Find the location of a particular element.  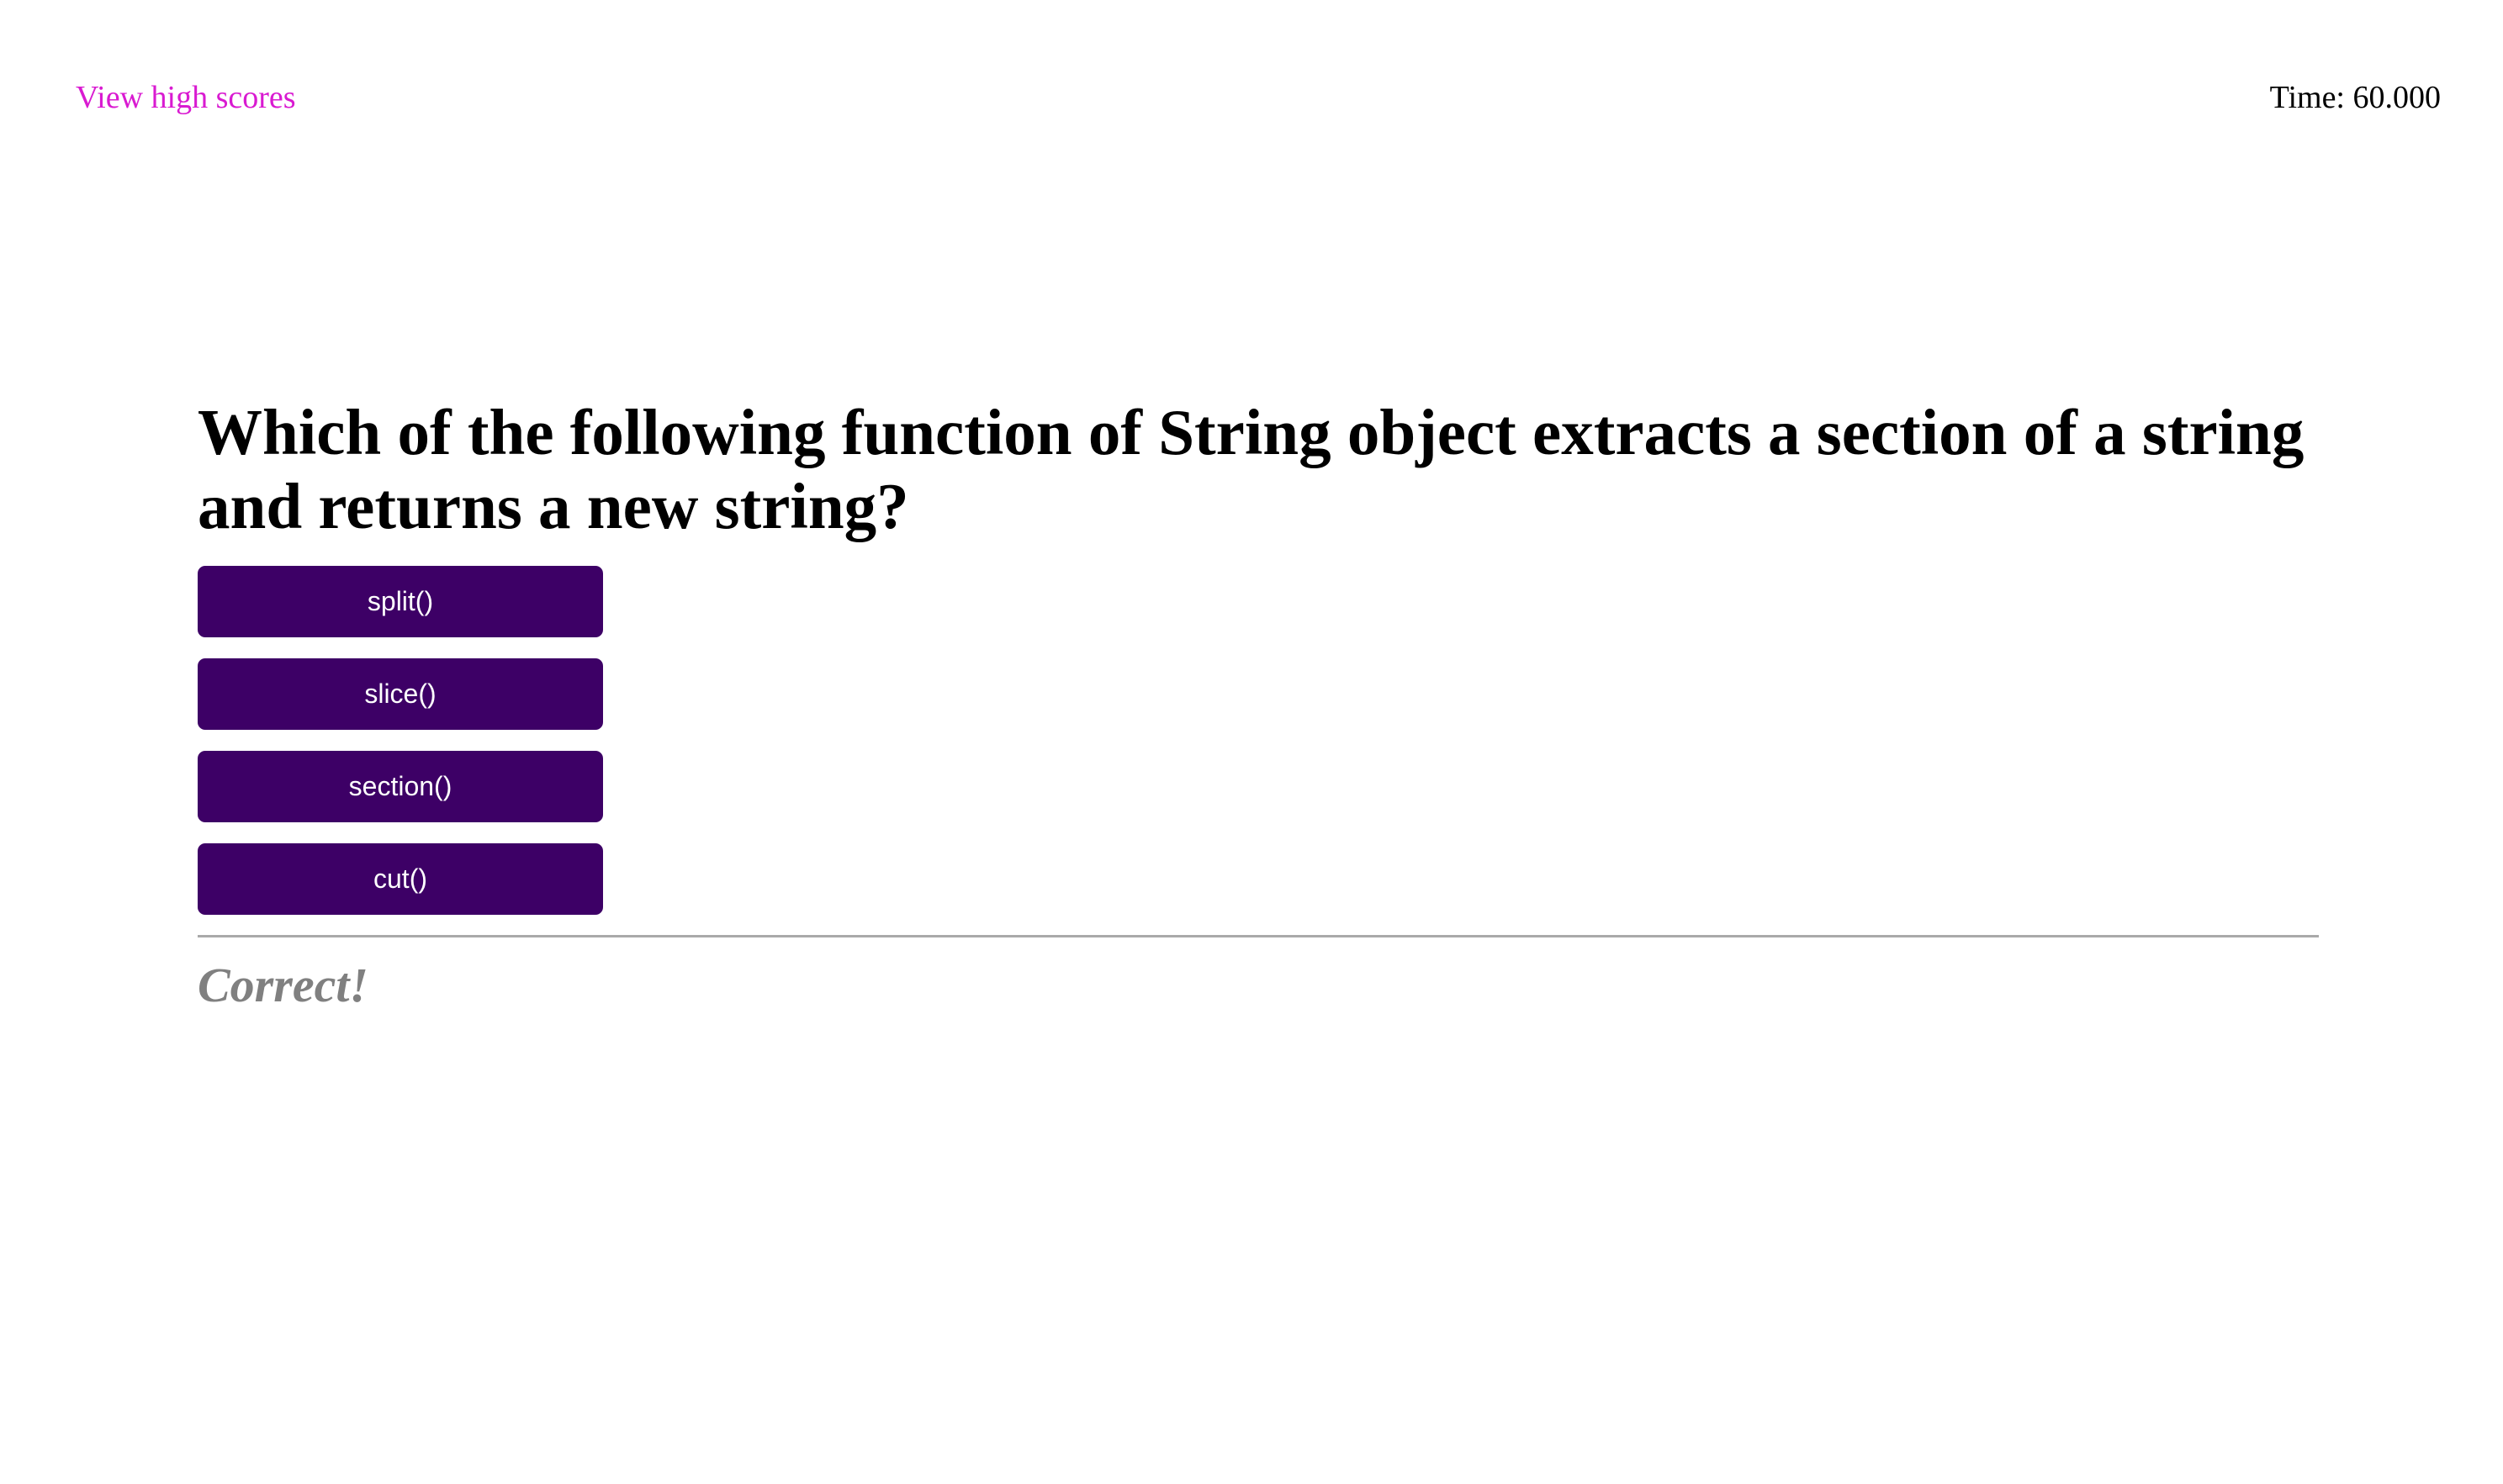

answer-feedback: Correct! is located at coordinates (283, 985).